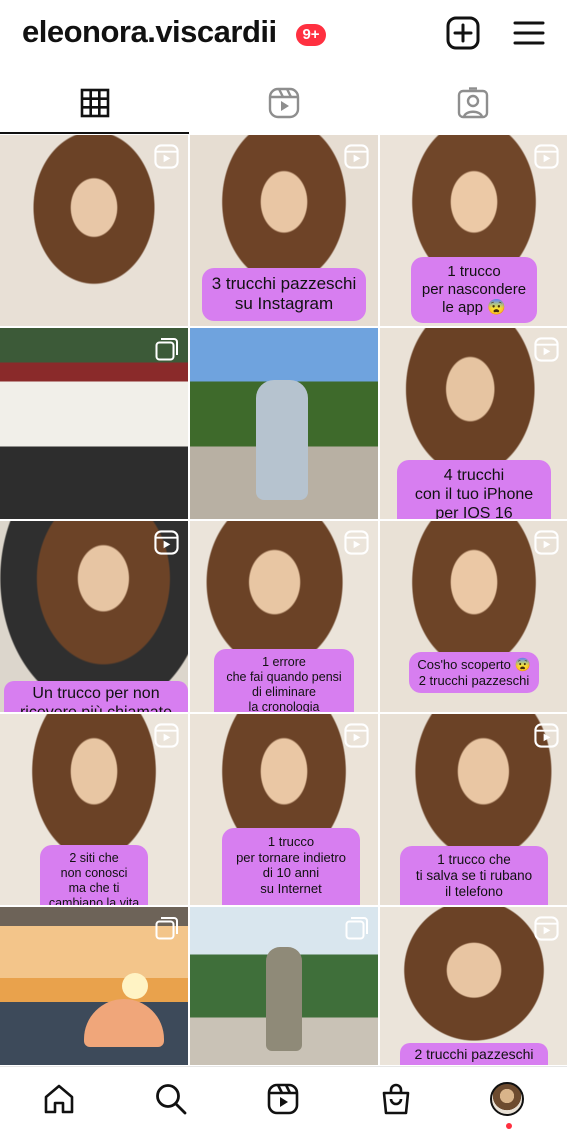 This screenshot has height=1135, width=567. Describe the element at coordinates (284, 999) in the screenshot. I see `person-figure` at that location.